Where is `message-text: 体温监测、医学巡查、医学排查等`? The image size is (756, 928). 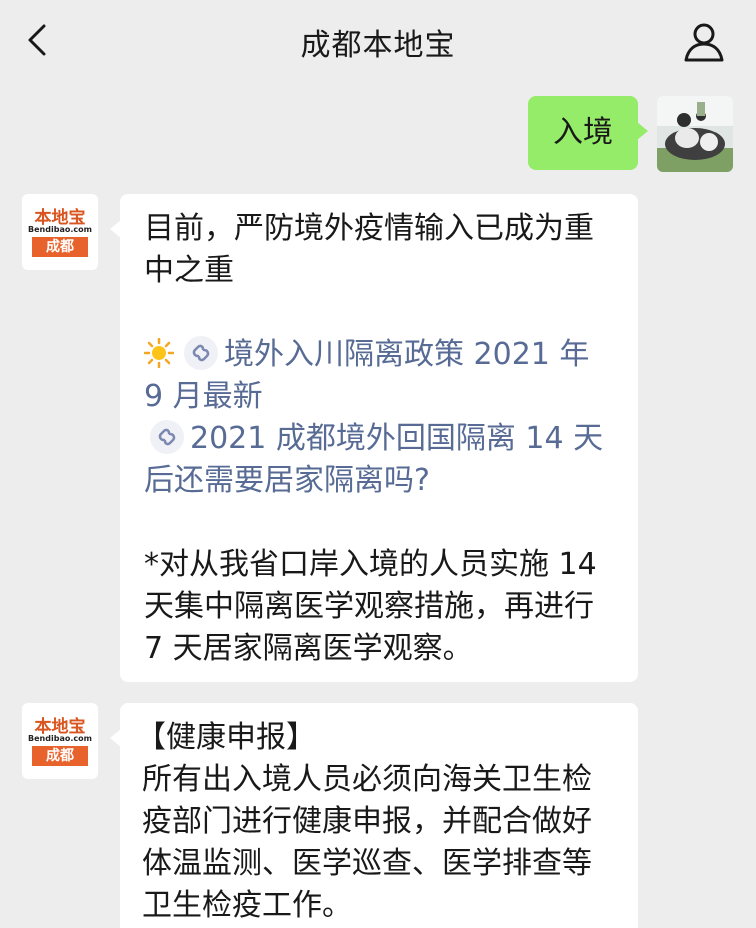
message-text: 体温监测、医学巡查、医学排查等 is located at coordinates (367, 863).